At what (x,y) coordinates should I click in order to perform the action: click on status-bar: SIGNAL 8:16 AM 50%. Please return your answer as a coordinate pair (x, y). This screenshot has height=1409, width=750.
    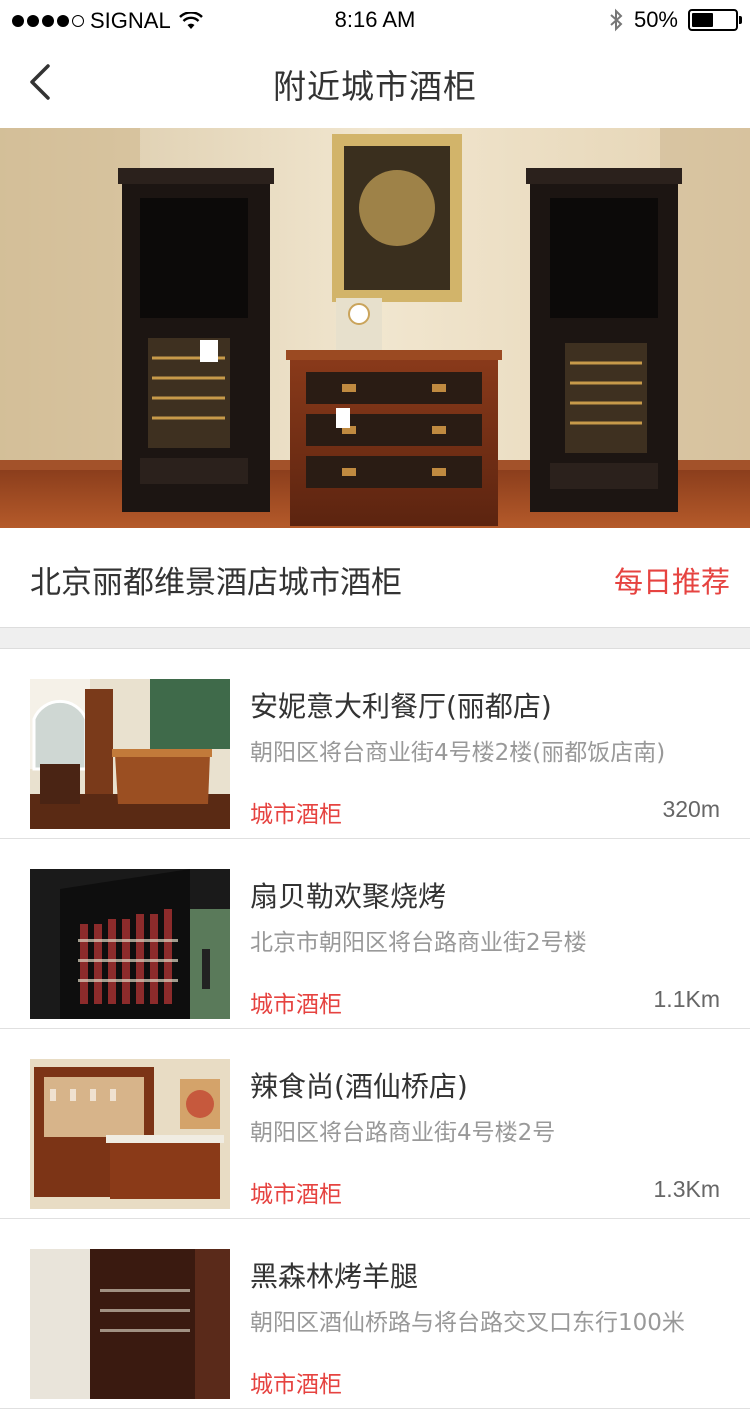
    Looking at the image, I should click on (375, 20).